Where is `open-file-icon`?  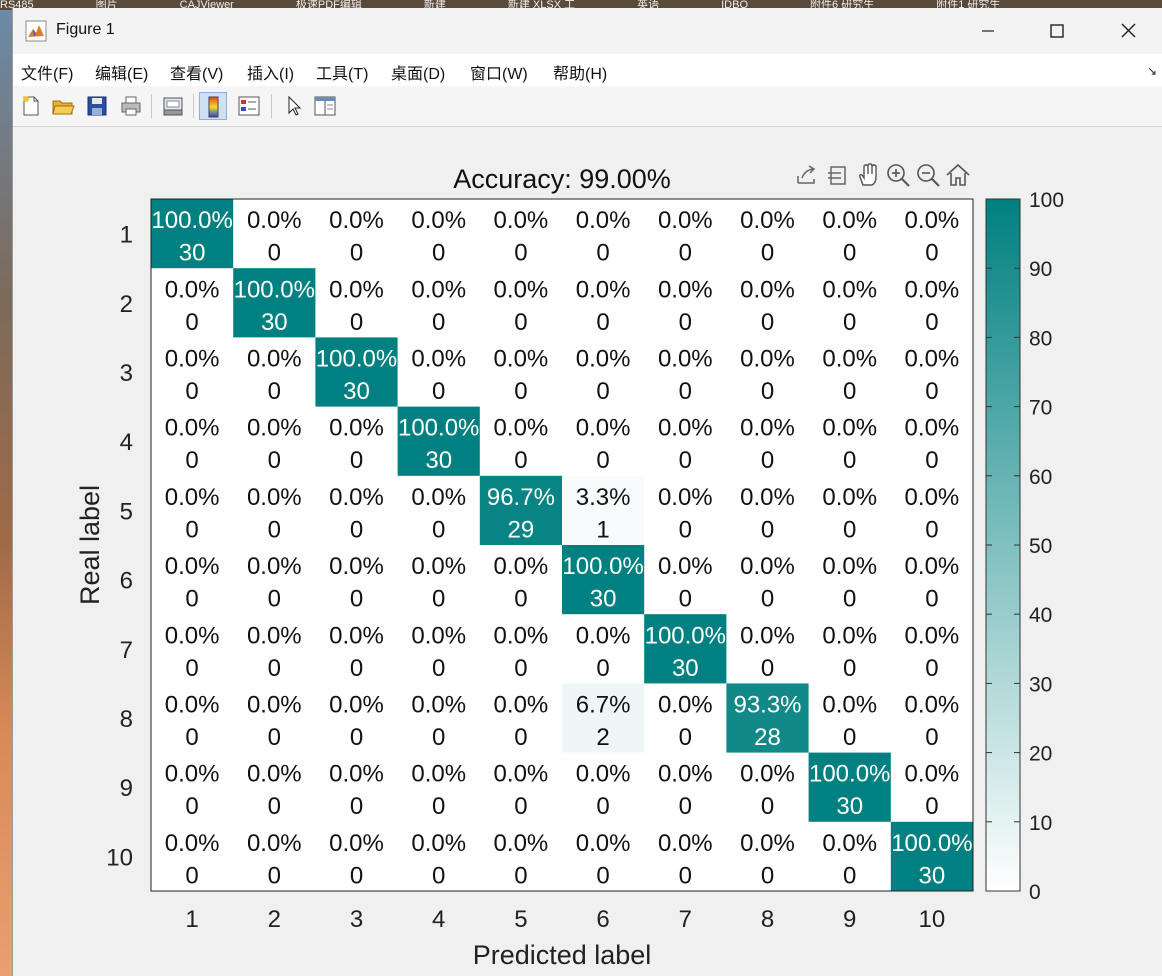
open-file-icon is located at coordinates (63, 107).